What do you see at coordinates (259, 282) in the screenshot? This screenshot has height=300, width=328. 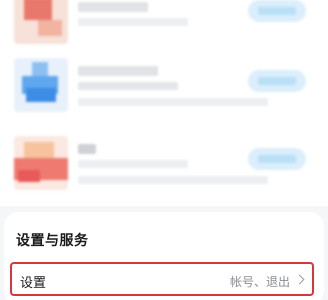 I see `settings-item-hint: 帐号、退出` at bounding box center [259, 282].